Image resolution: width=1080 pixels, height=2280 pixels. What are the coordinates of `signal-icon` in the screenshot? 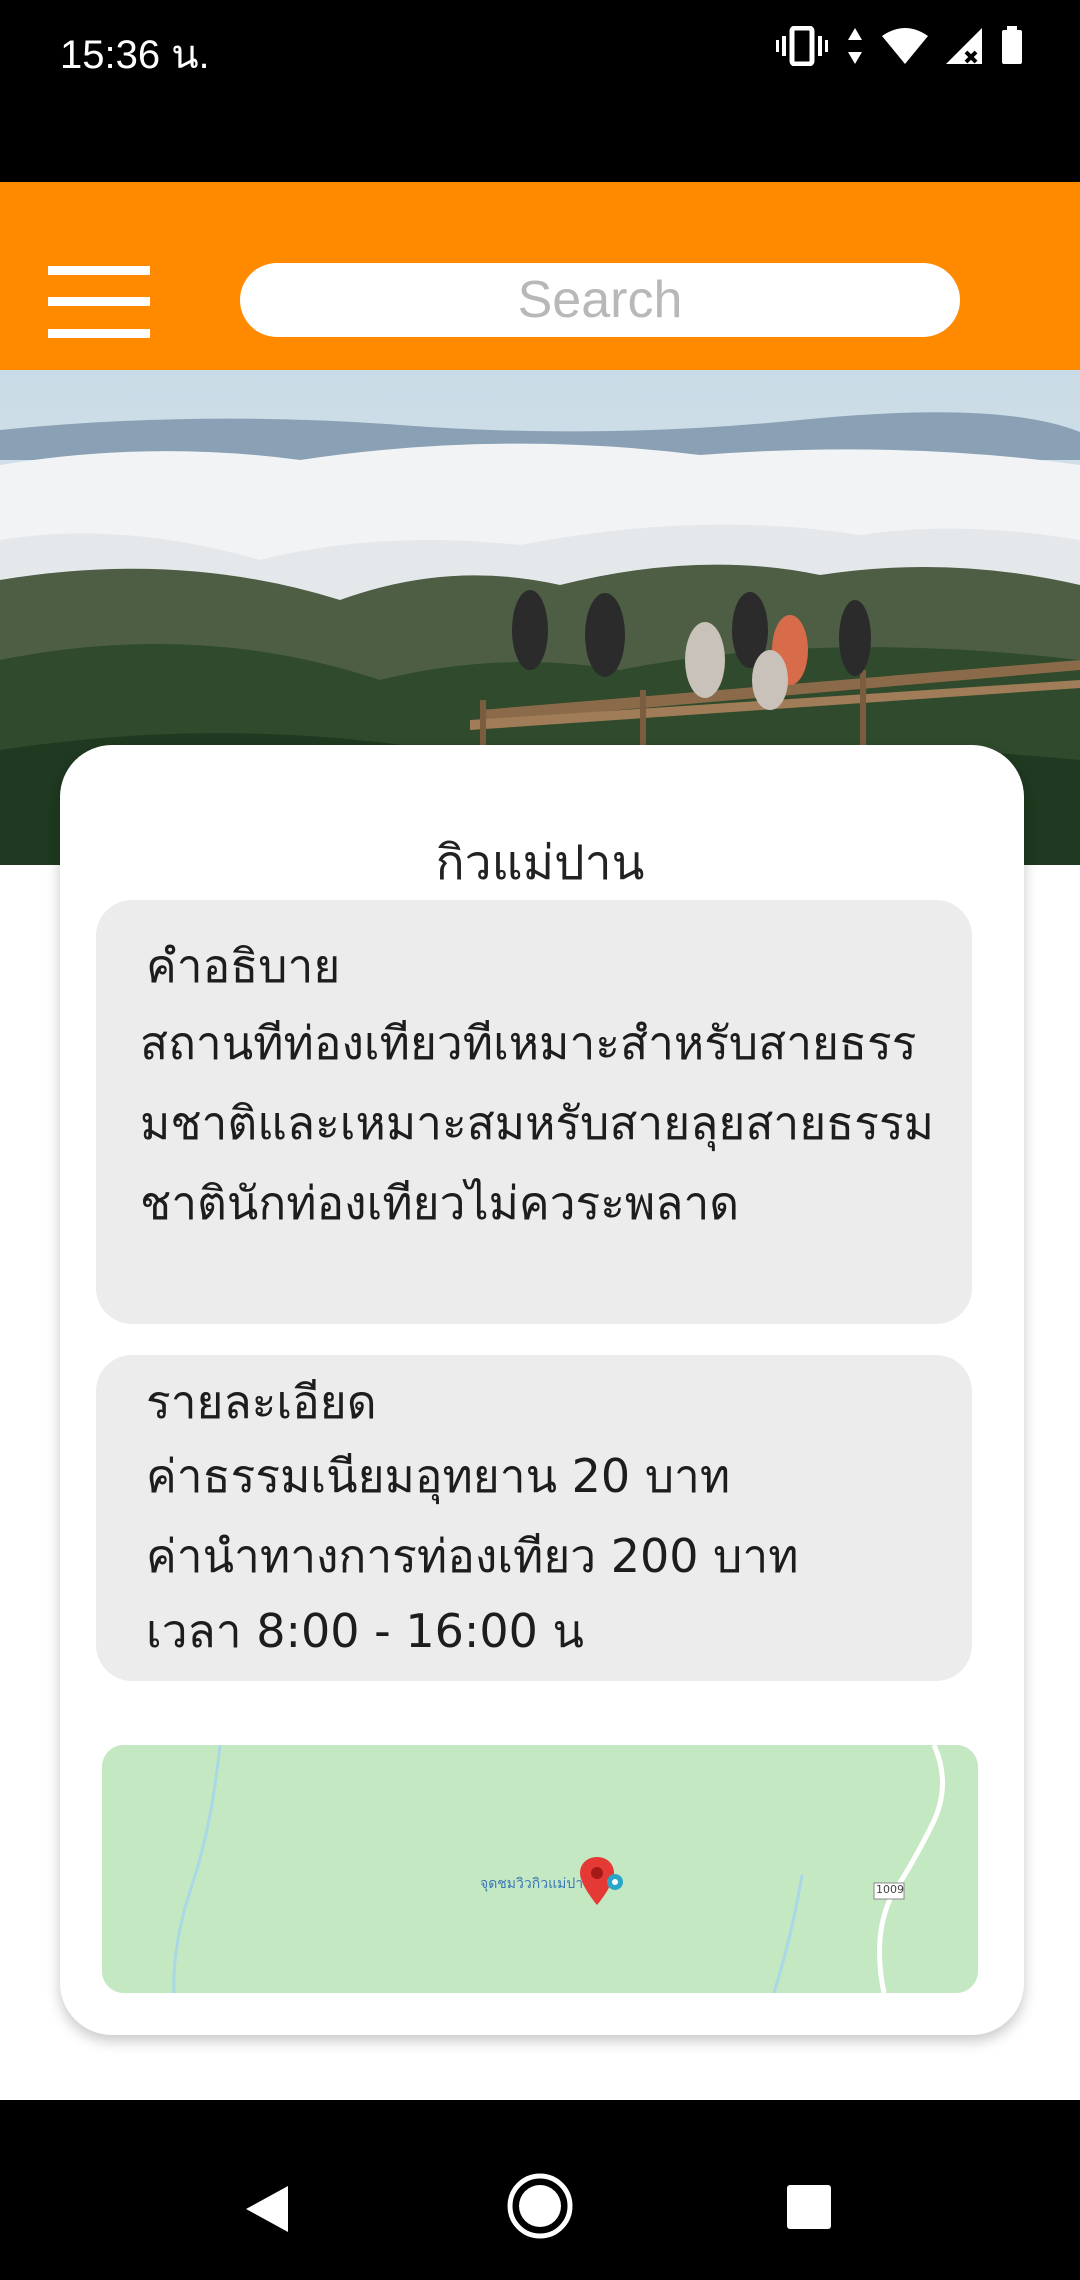 It's located at (964, 48).